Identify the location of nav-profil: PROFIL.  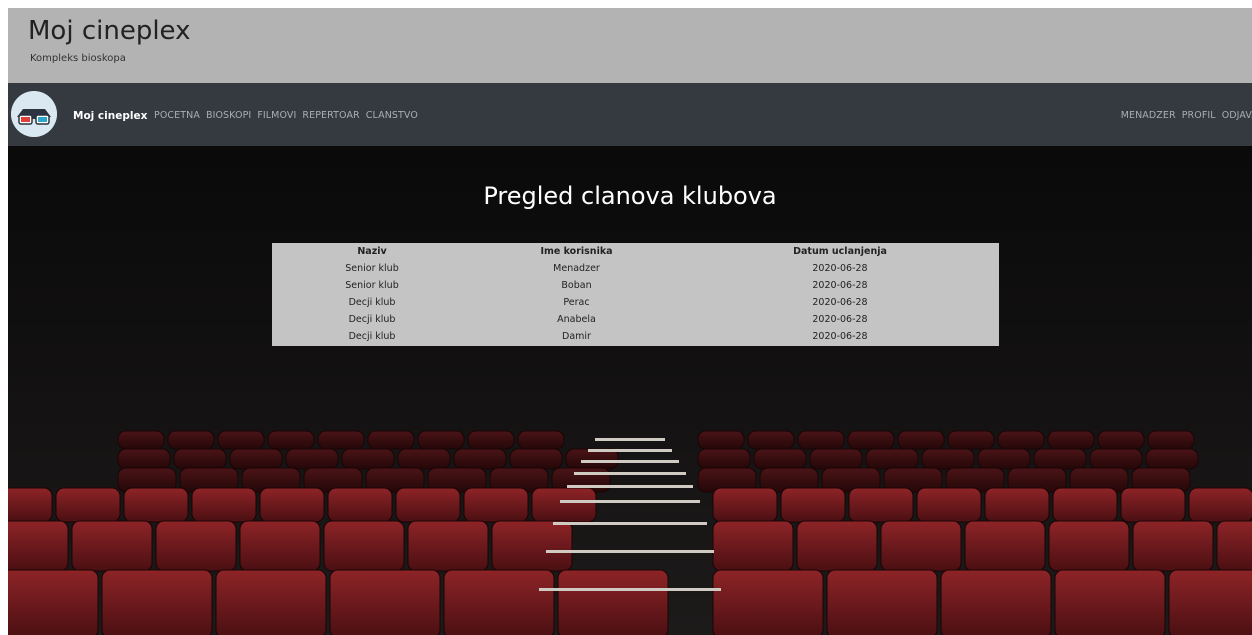
(1199, 115).